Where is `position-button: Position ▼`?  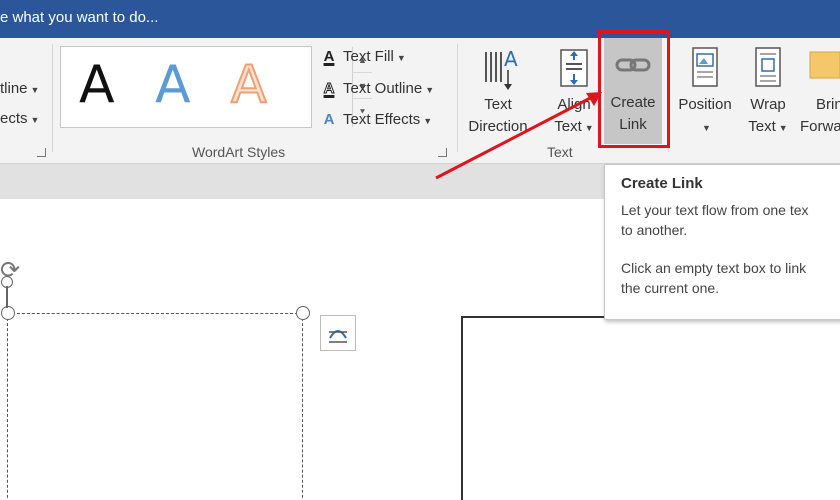 position-button: Position ▼ is located at coordinates (705, 98).